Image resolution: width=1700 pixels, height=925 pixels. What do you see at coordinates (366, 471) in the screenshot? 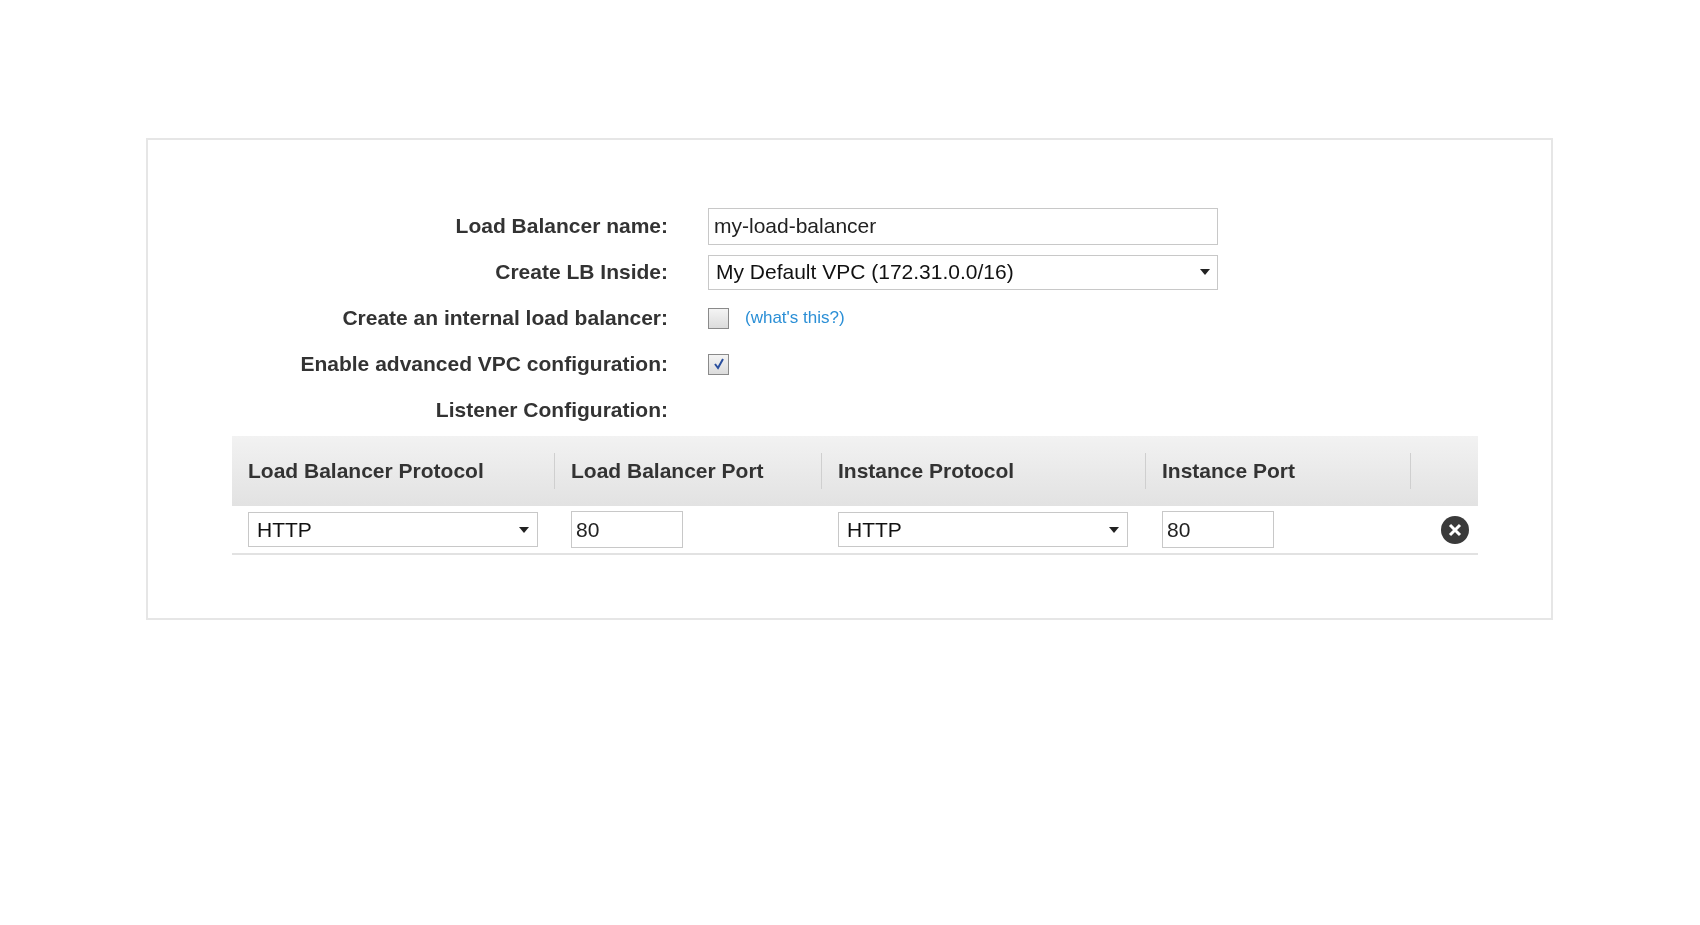
I see `column-header: Load Balancer Protocol` at bounding box center [366, 471].